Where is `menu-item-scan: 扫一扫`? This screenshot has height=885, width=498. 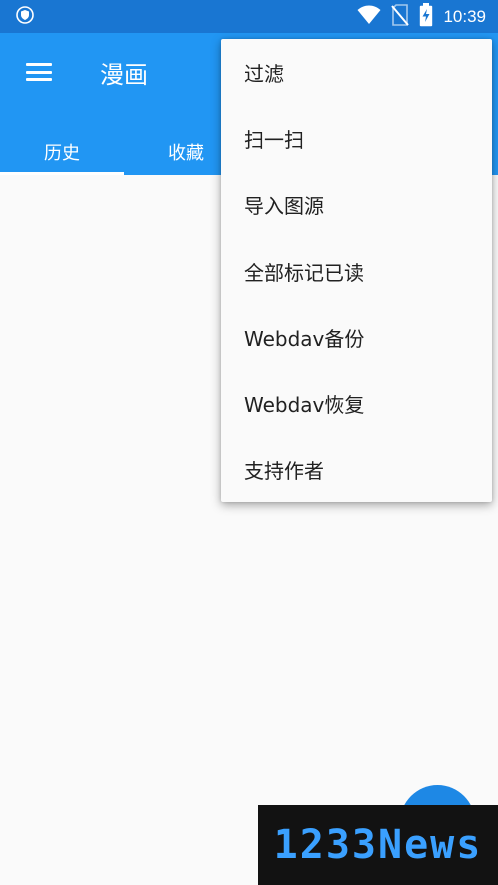
menu-item-scan: 扫一扫 is located at coordinates (356, 138).